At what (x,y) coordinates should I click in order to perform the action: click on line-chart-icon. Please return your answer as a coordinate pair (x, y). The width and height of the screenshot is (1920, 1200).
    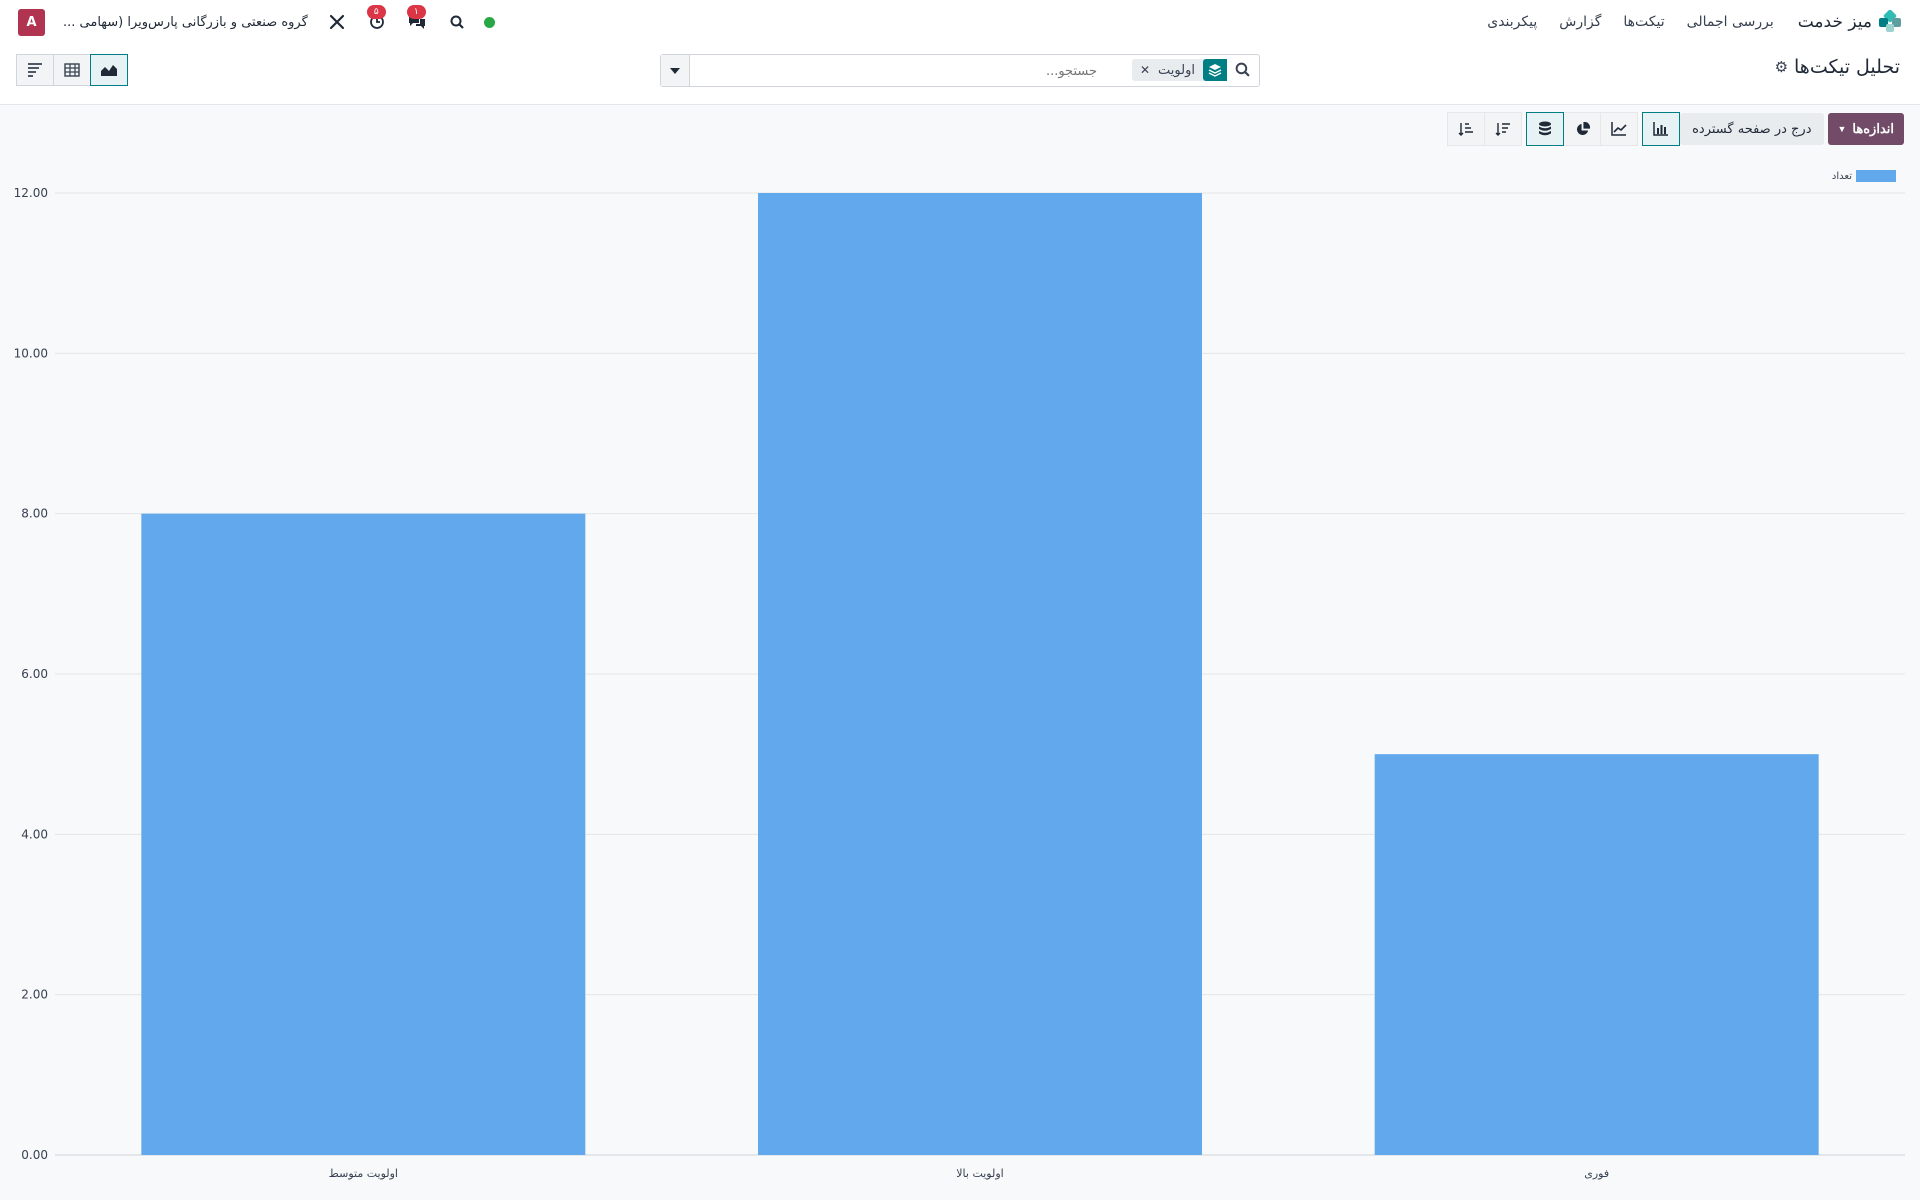
    Looking at the image, I should click on (1619, 129).